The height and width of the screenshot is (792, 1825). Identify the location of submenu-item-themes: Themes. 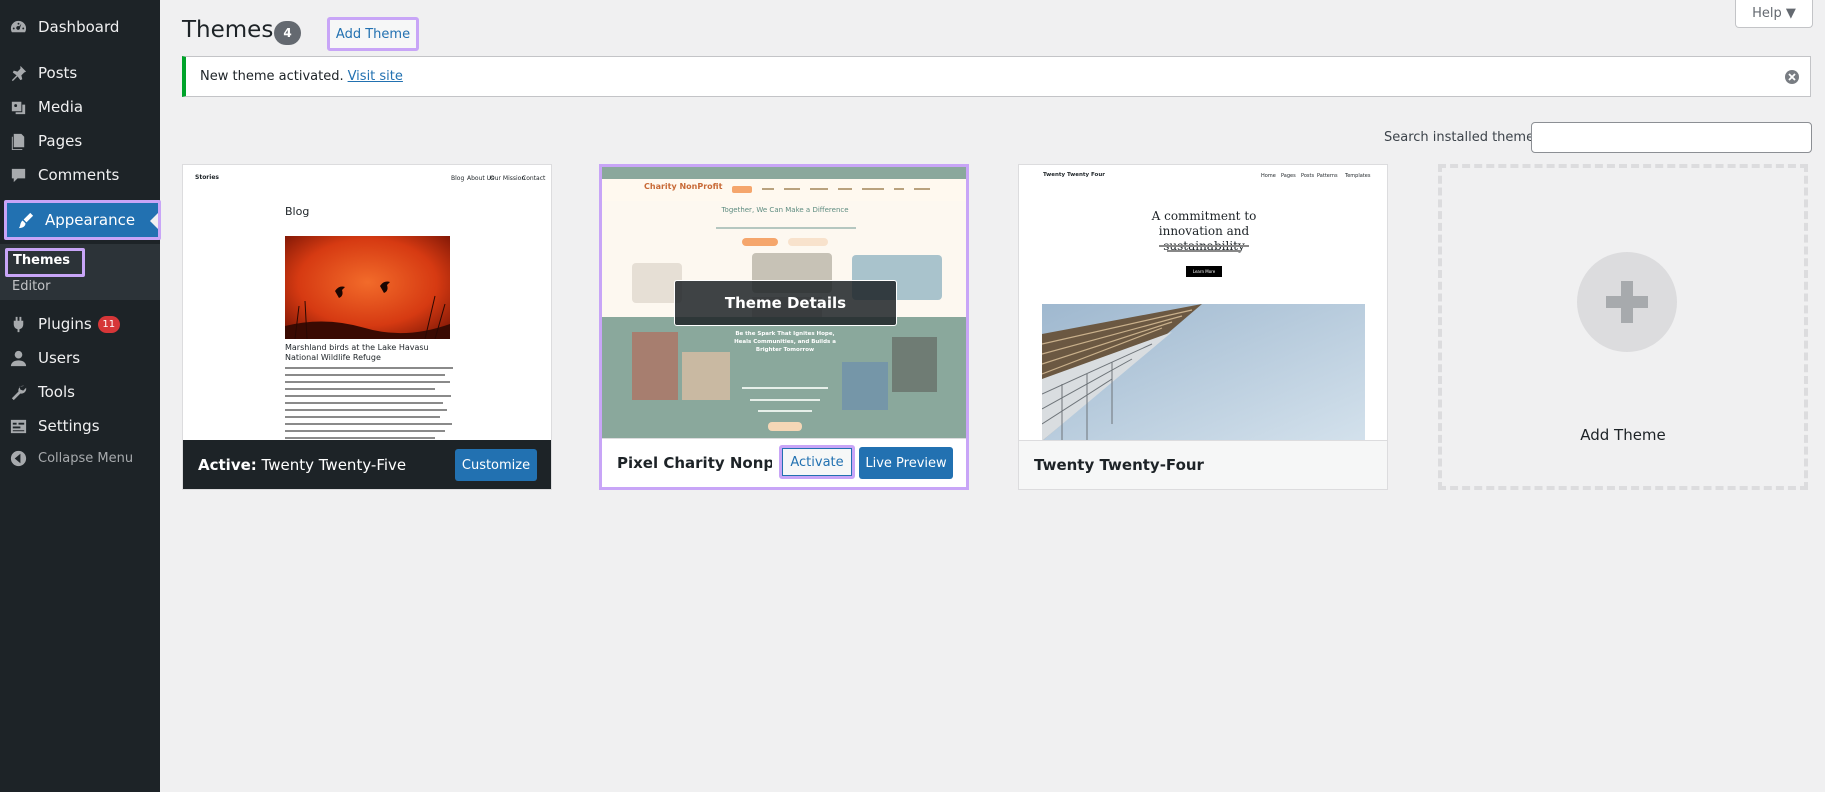
(45, 262).